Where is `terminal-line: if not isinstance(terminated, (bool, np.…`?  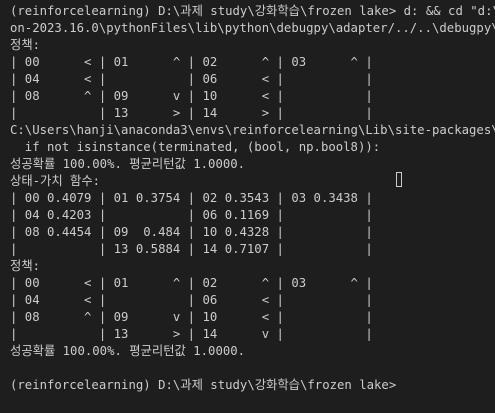
terminal-line: if not isinstance(terminated, (bool, np.… is located at coordinates (195, 147).